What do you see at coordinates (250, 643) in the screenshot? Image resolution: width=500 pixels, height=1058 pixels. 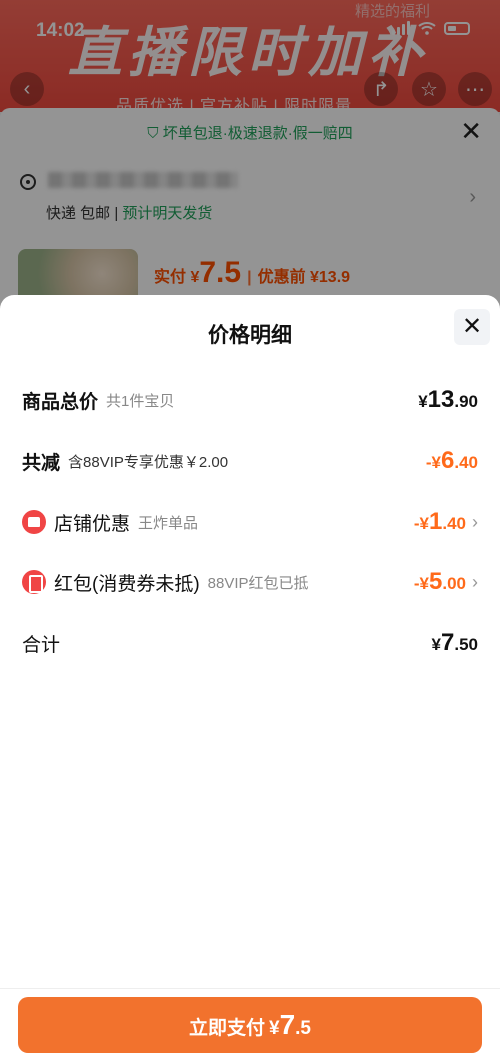 I see `row-grand-total: 合计 ¥7.50` at bounding box center [250, 643].